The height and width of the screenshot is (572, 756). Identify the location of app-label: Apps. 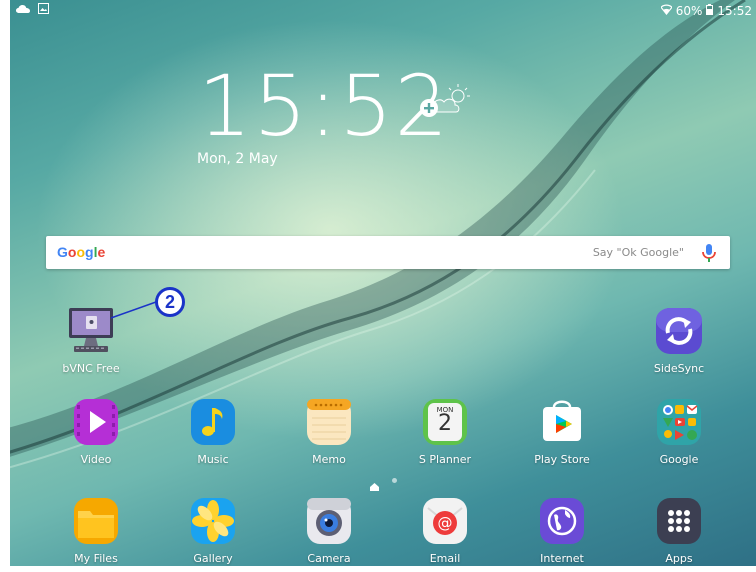
(679, 558).